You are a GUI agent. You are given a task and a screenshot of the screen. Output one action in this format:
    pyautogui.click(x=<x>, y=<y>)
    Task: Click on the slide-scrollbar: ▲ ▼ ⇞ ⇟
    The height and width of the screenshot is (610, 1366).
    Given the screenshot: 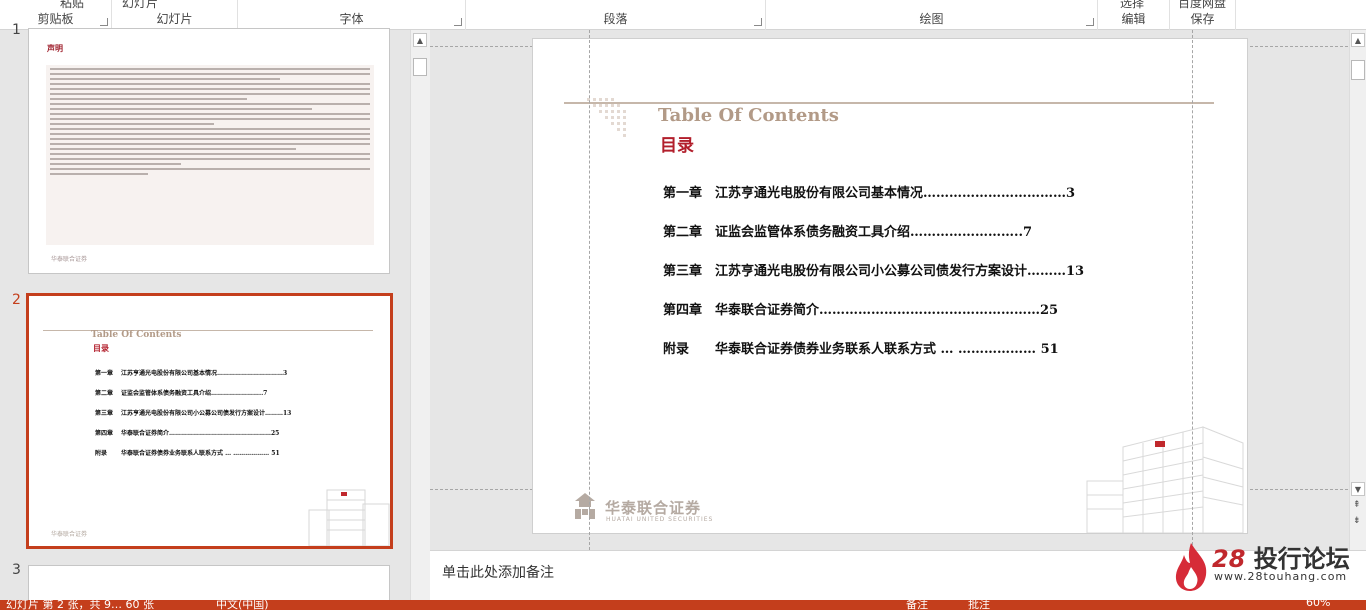 What is the action you would take?
    pyautogui.click(x=1357, y=290)
    